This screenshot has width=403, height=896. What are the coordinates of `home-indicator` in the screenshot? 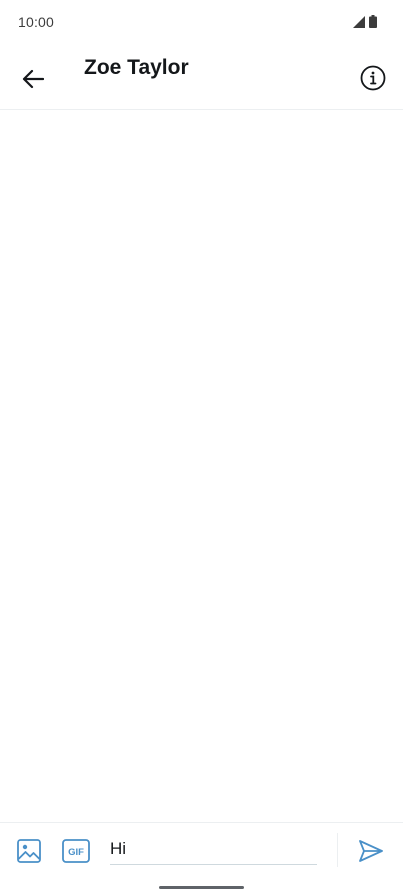 It's located at (201, 887).